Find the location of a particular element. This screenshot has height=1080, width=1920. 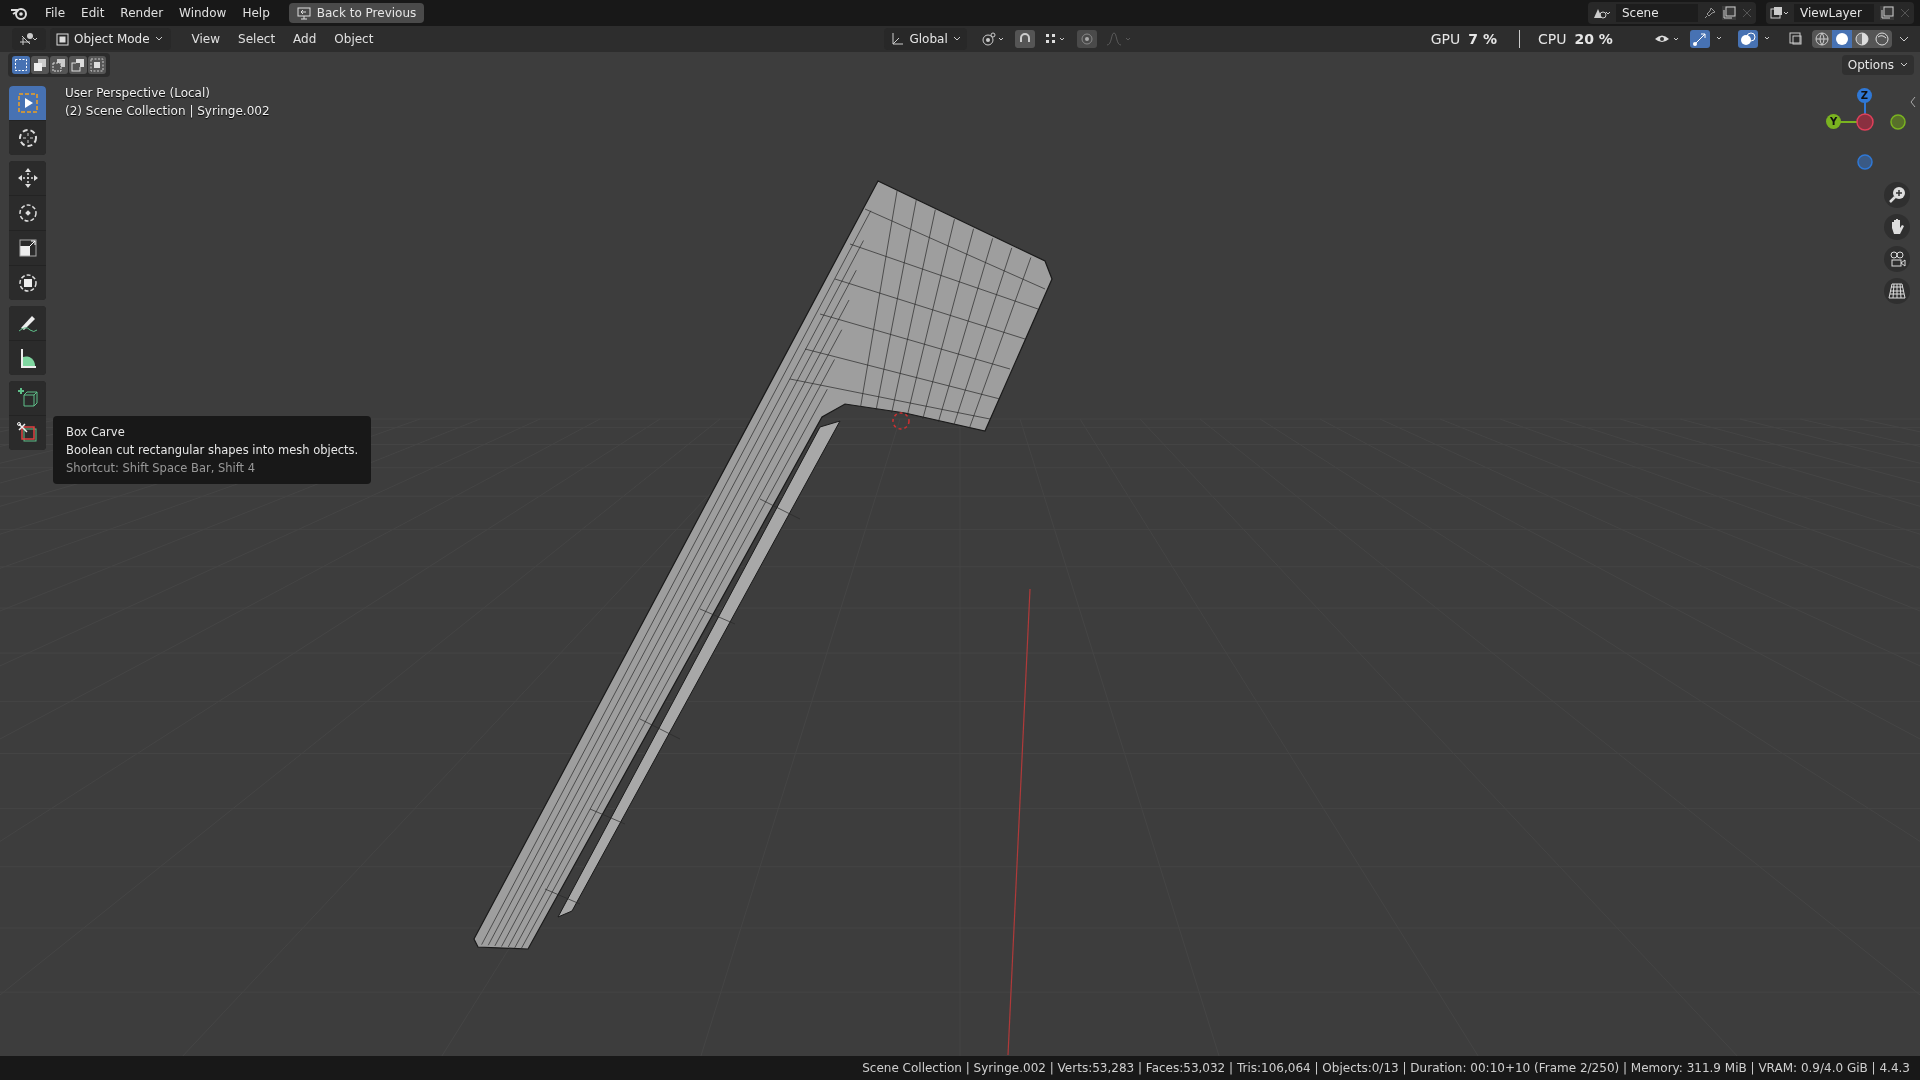

camera-view-button is located at coordinates (1897, 259).